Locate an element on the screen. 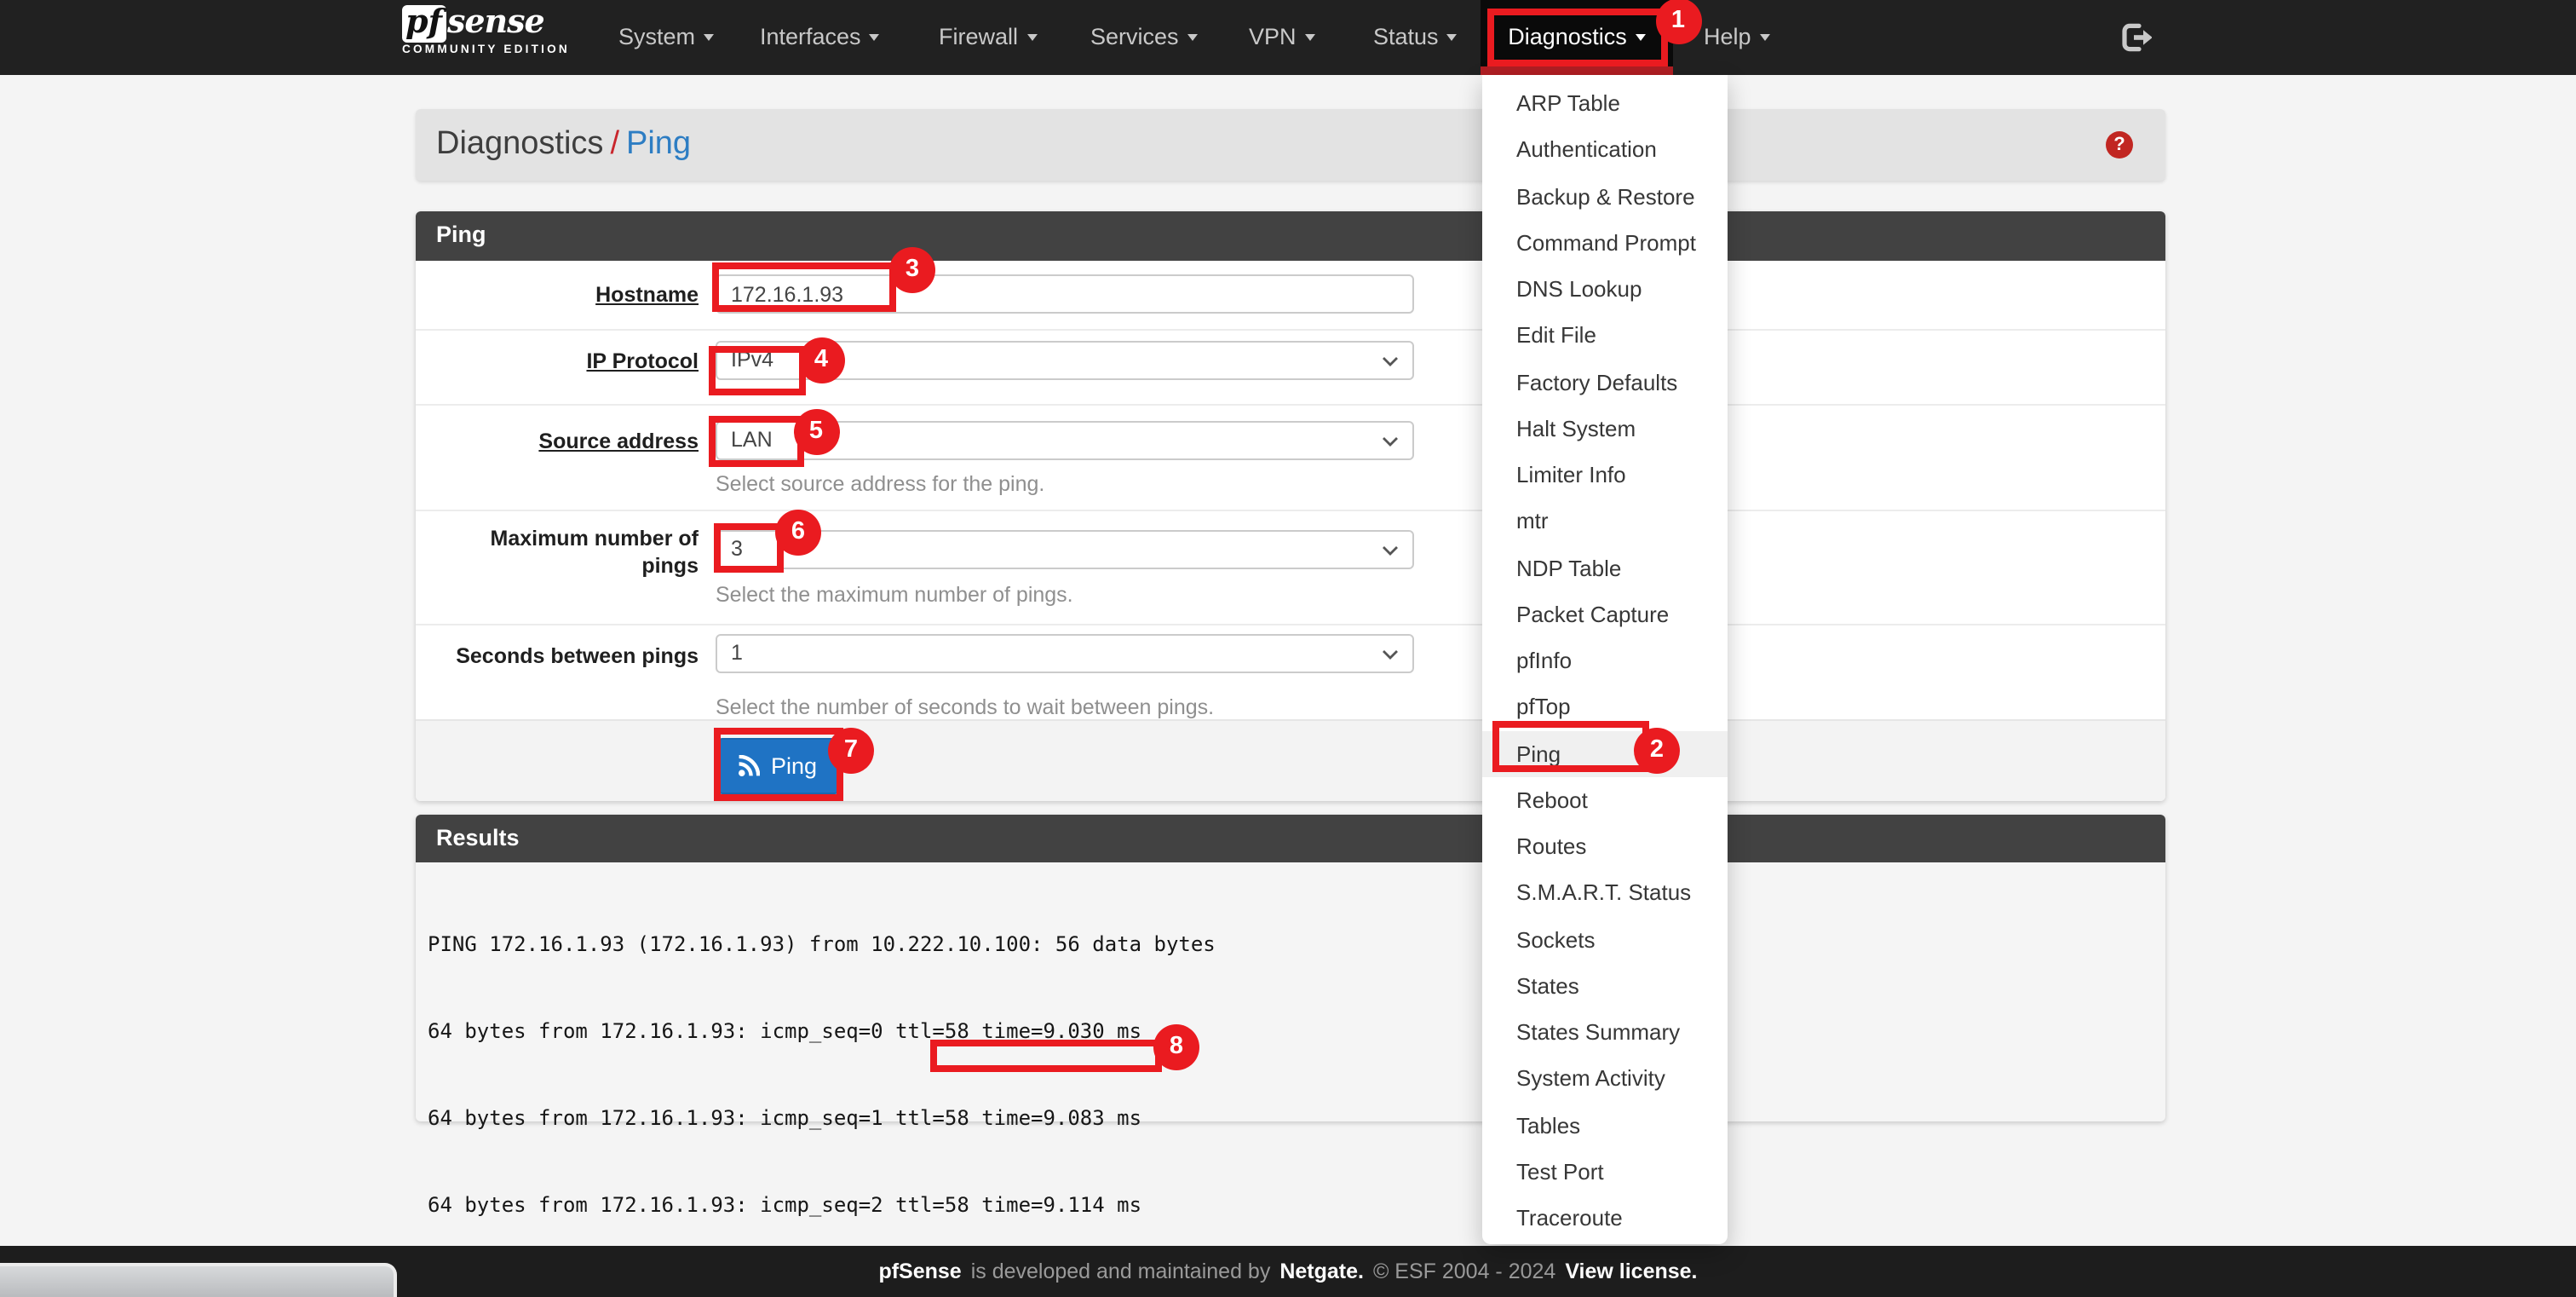 The height and width of the screenshot is (1297, 2576). menu-item-routes: Routes is located at coordinates (1605, 846).